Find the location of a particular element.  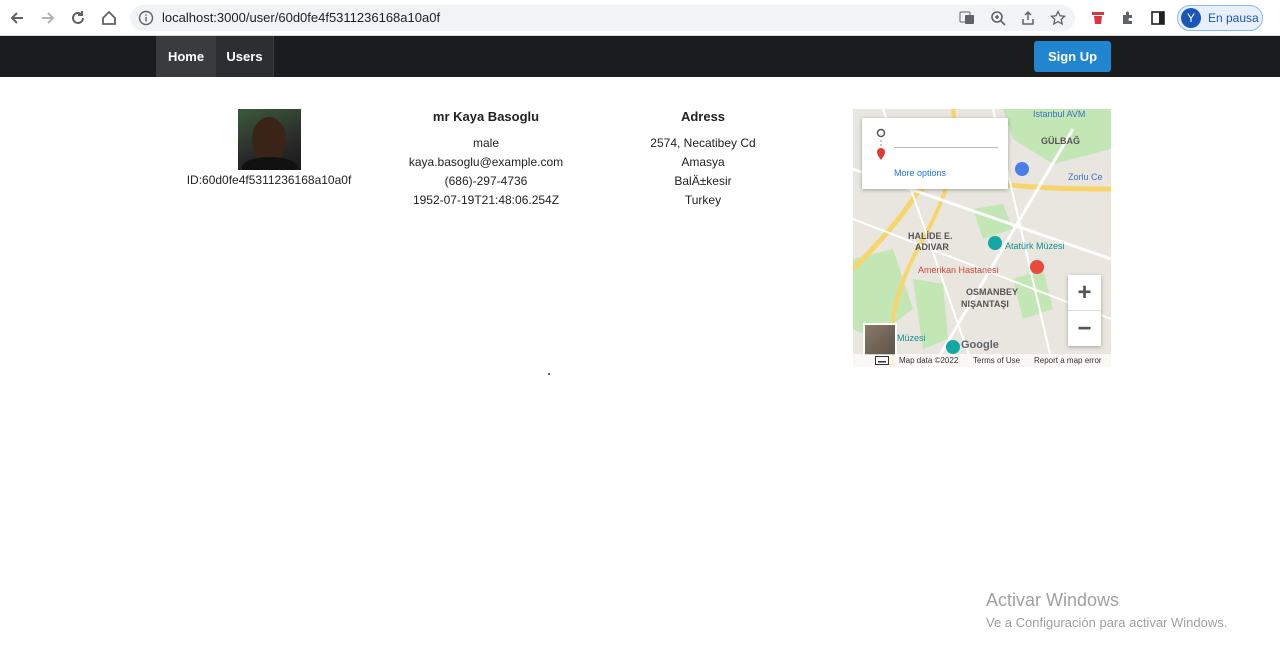

nav-home-link: Home is located at coordinates (186, 56).